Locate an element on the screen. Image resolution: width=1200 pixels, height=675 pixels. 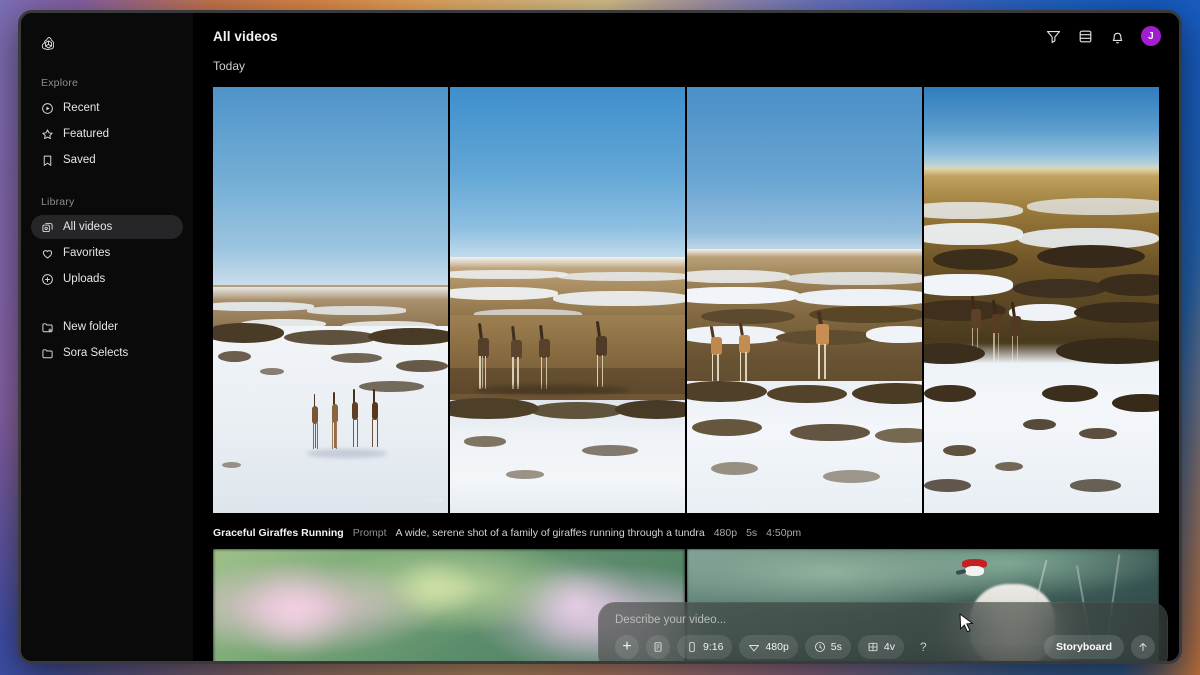
sidebar-item-sora-selects: Sora Selects is located at coordinates (107, 353).